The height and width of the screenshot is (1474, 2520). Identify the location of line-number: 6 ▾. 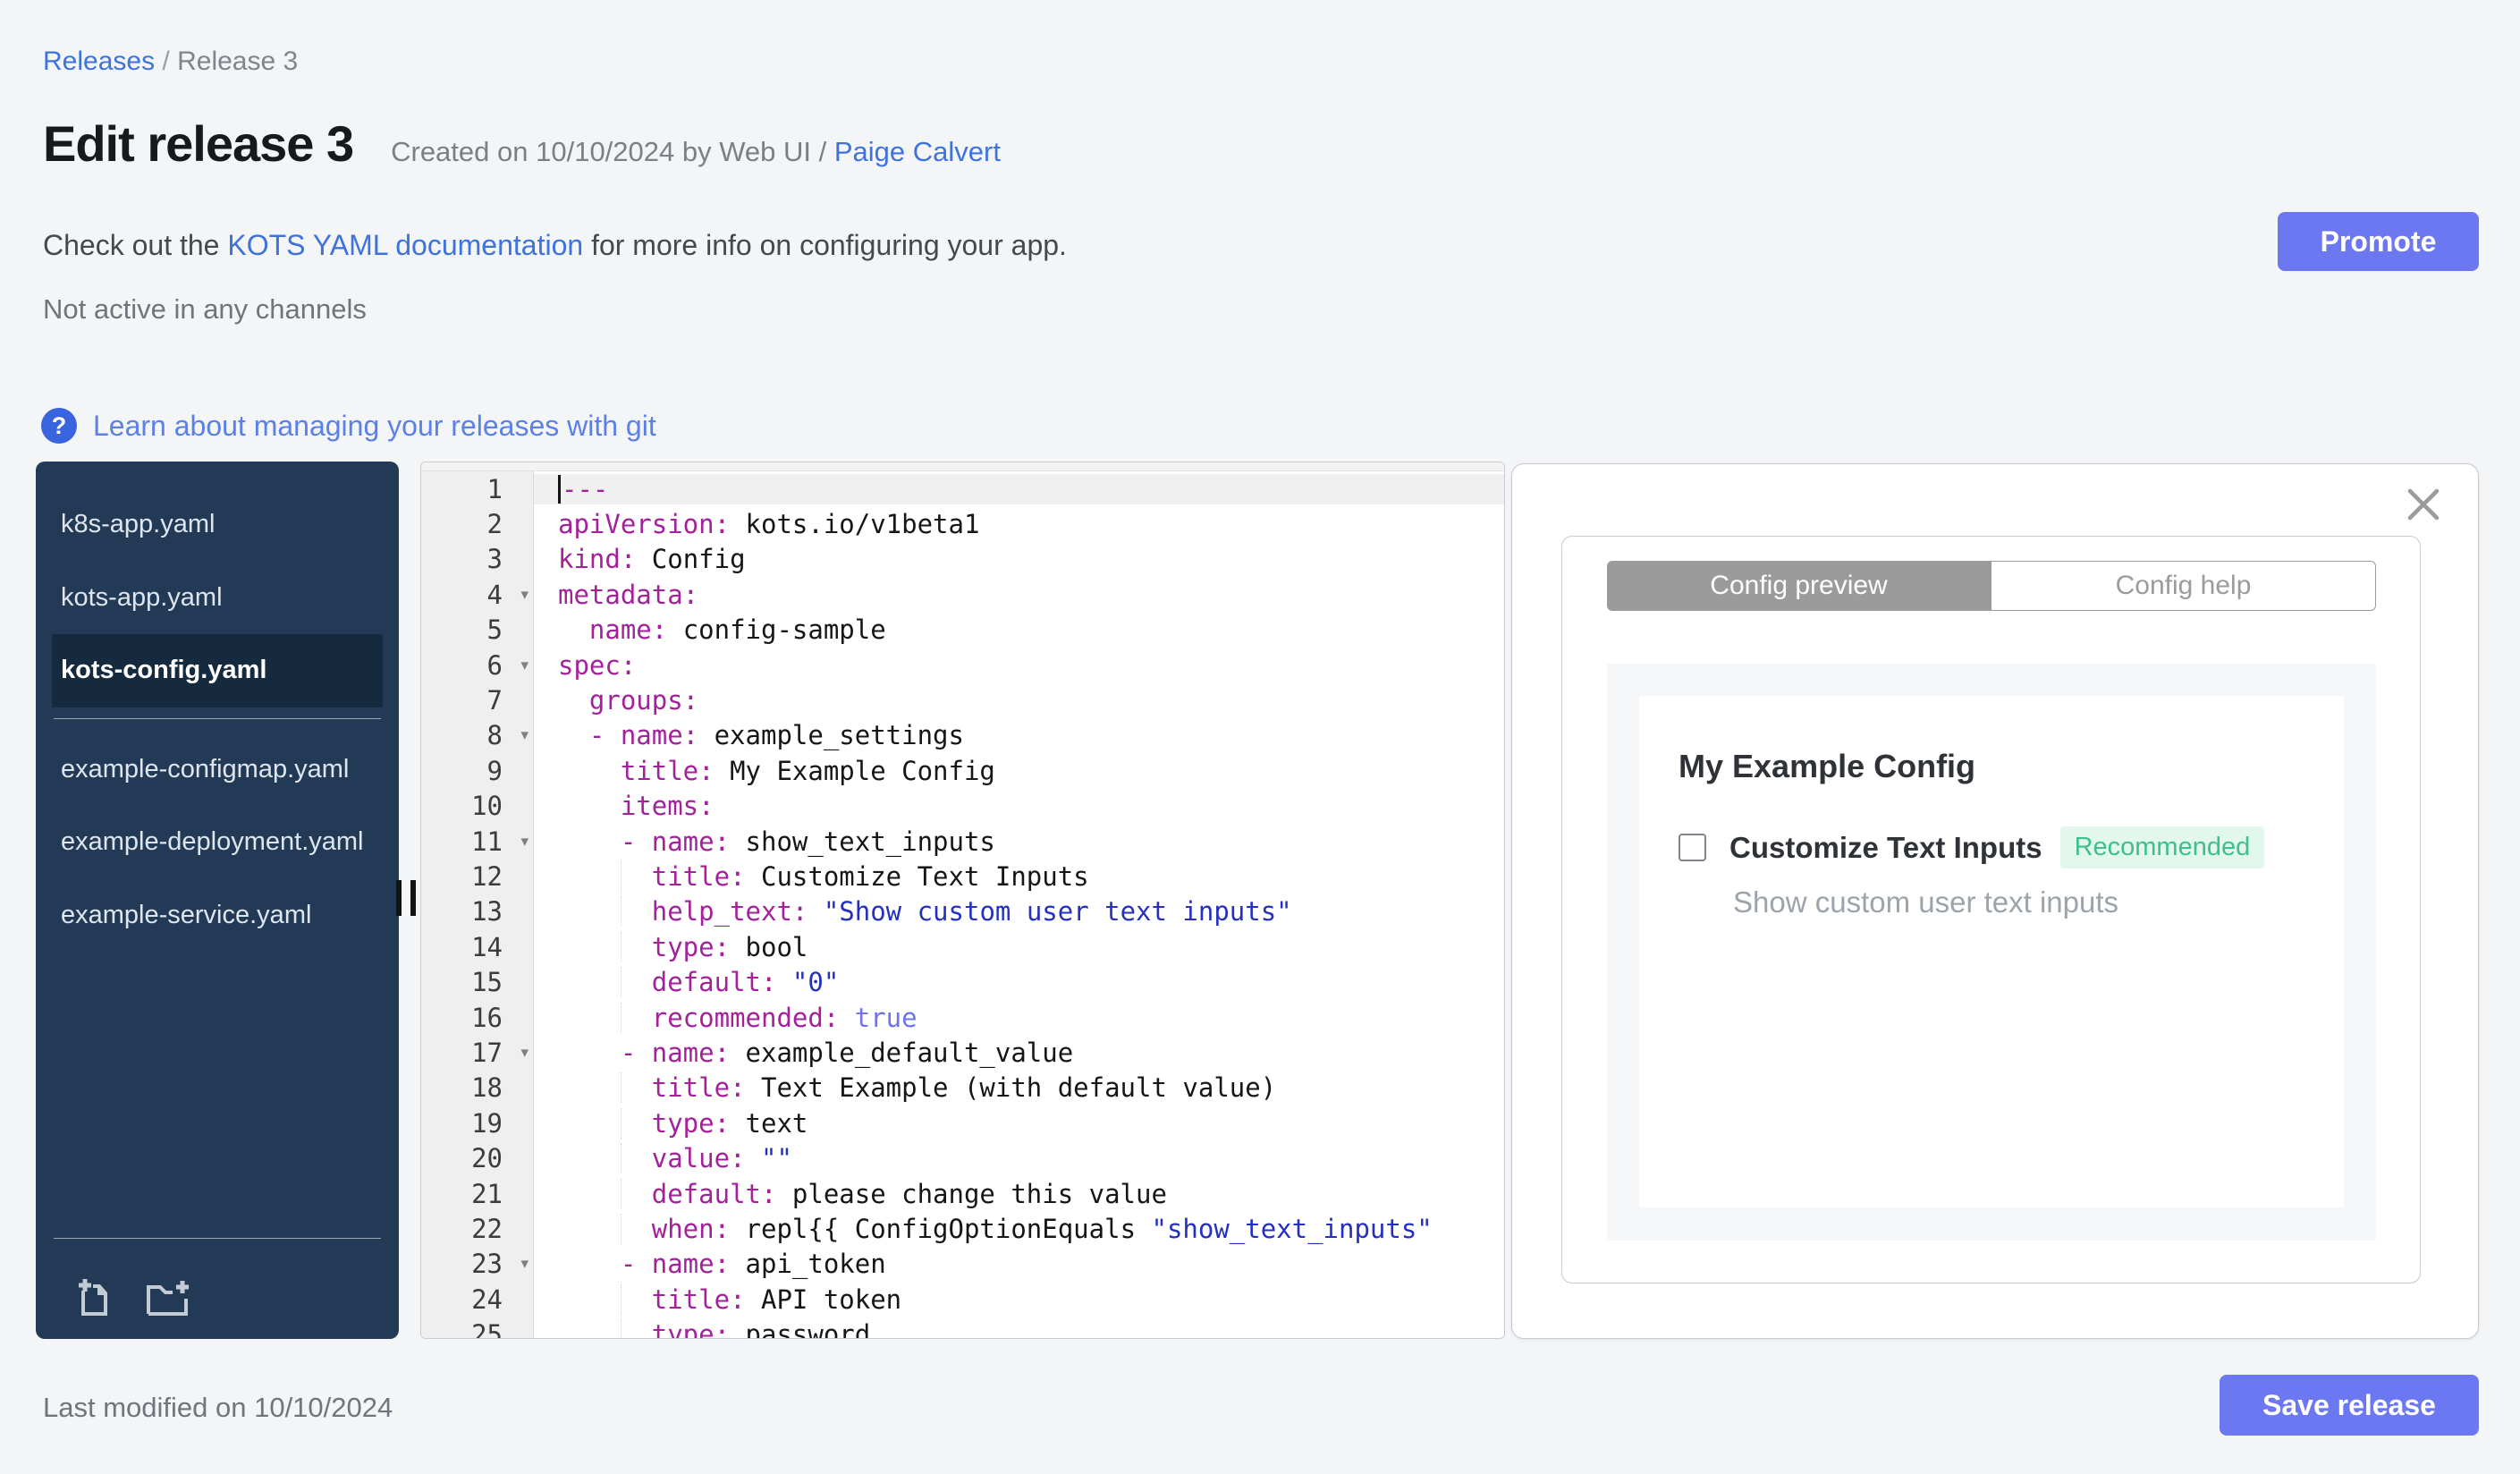
(477, 665).